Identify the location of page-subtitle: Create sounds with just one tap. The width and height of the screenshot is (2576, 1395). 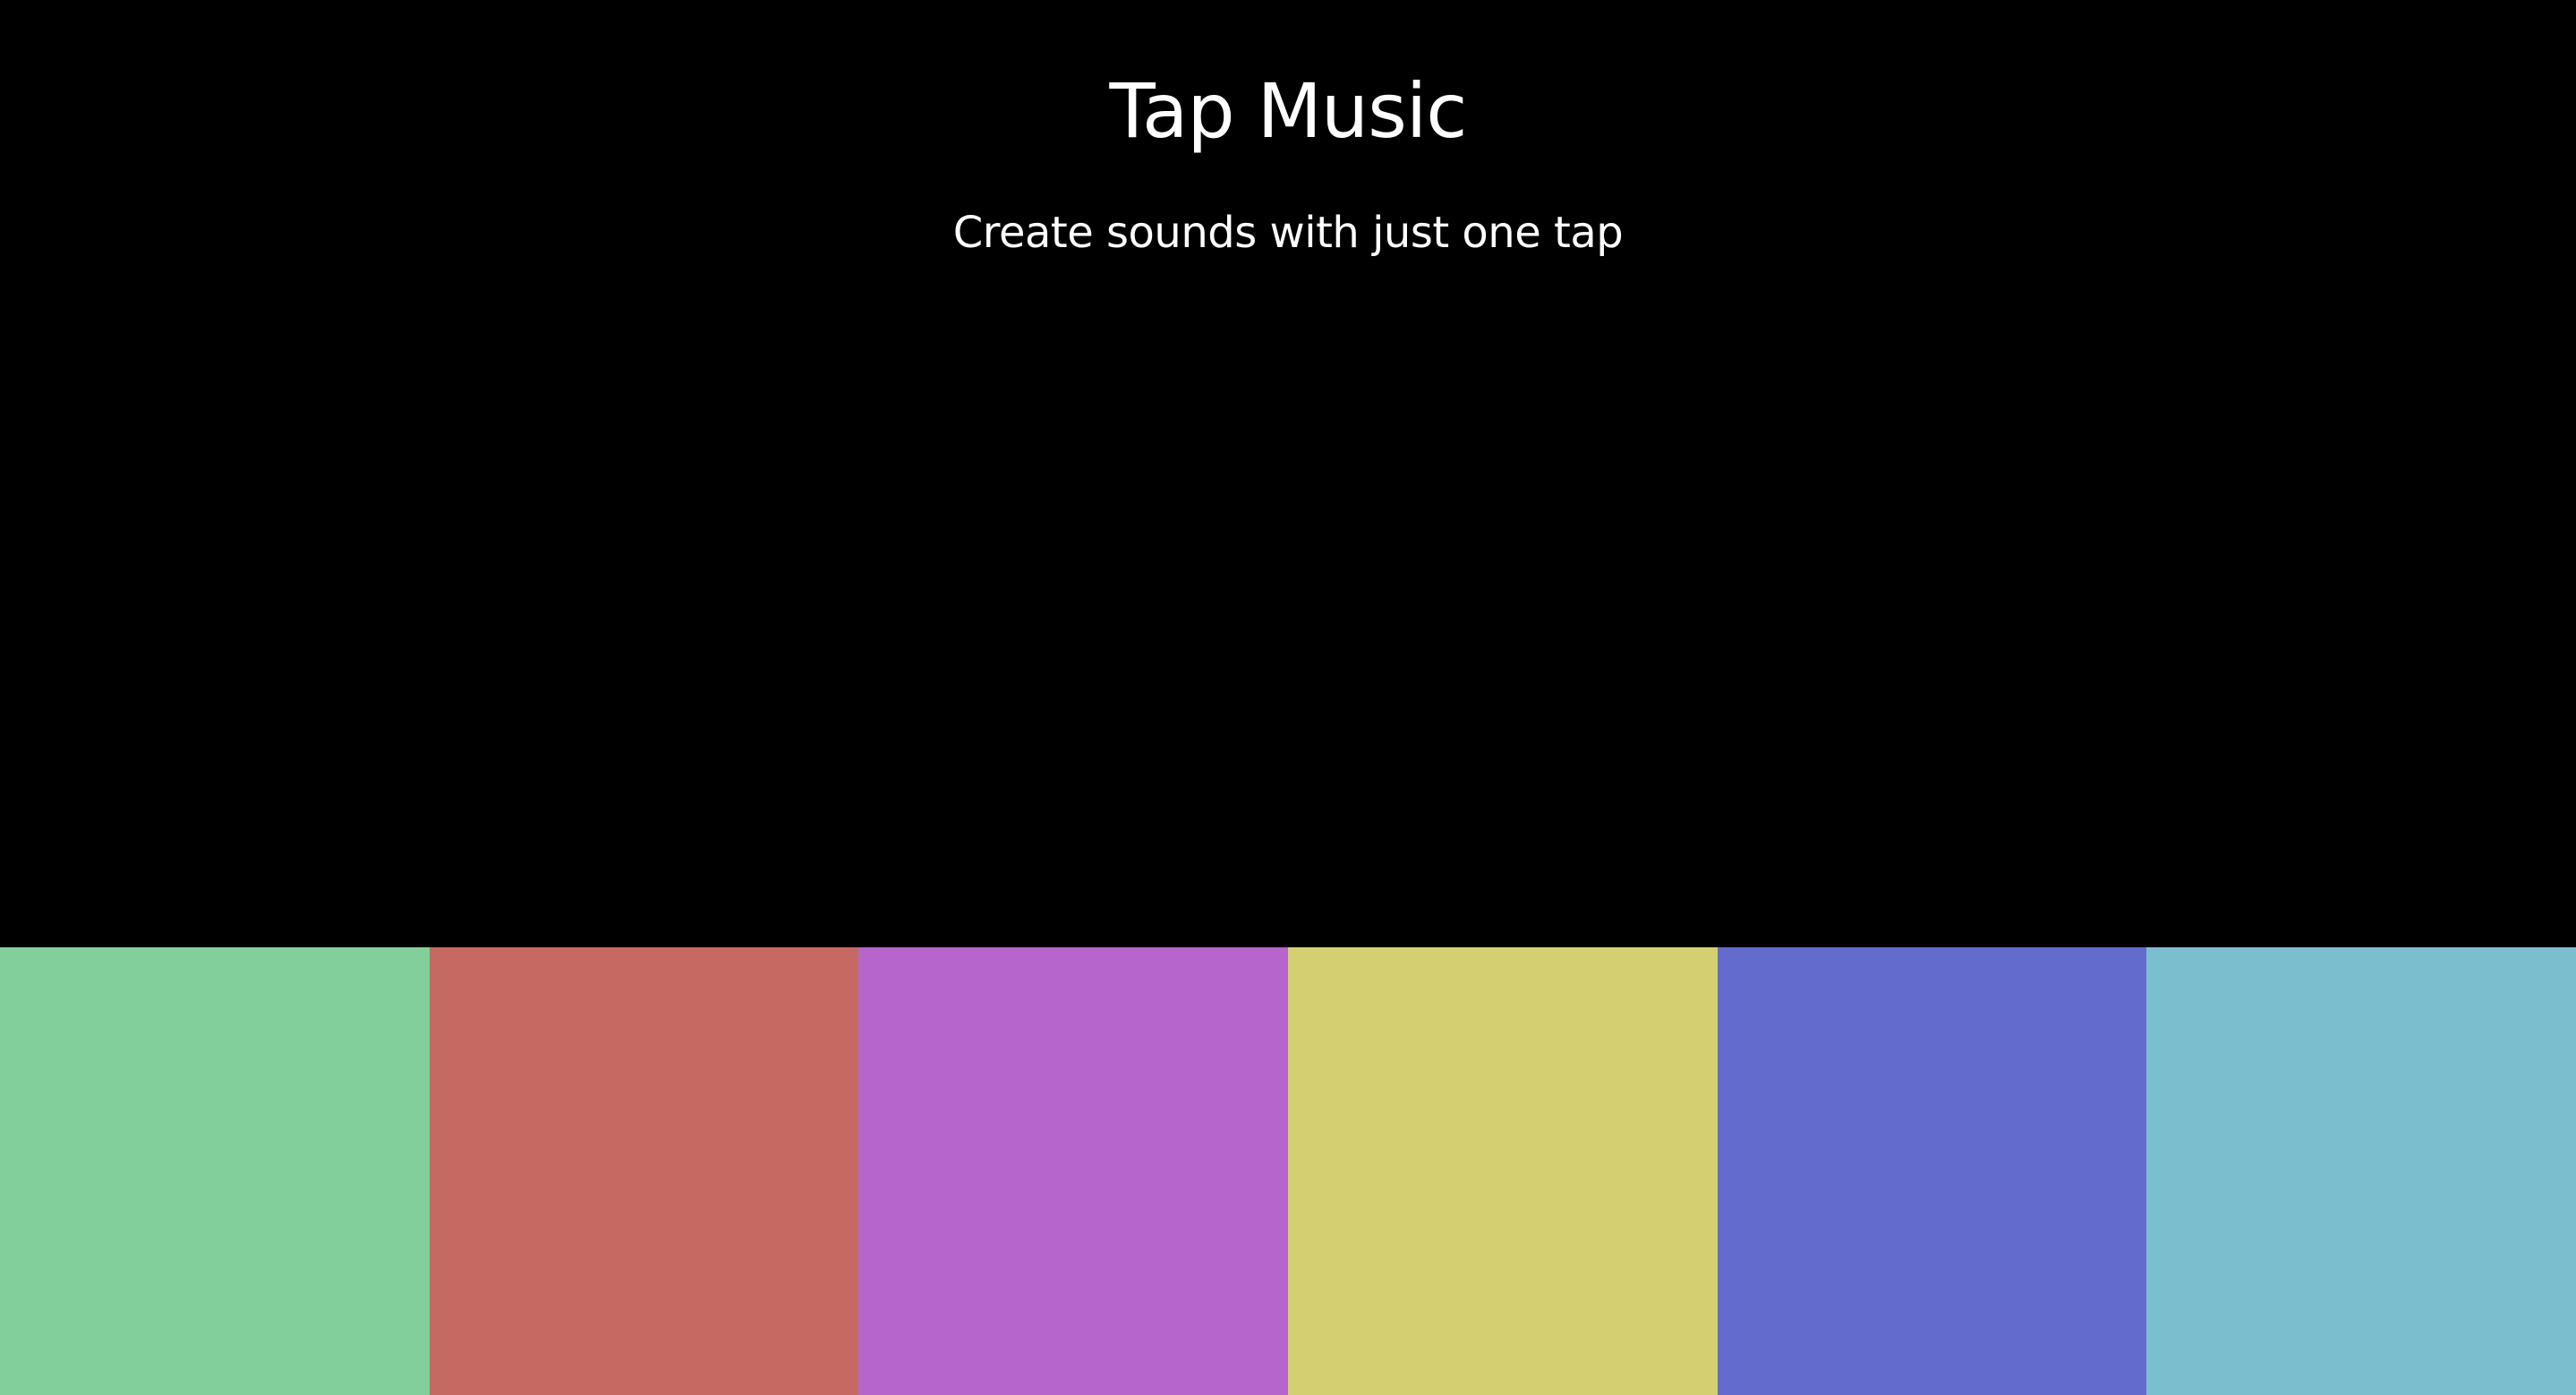
(1288, 233).